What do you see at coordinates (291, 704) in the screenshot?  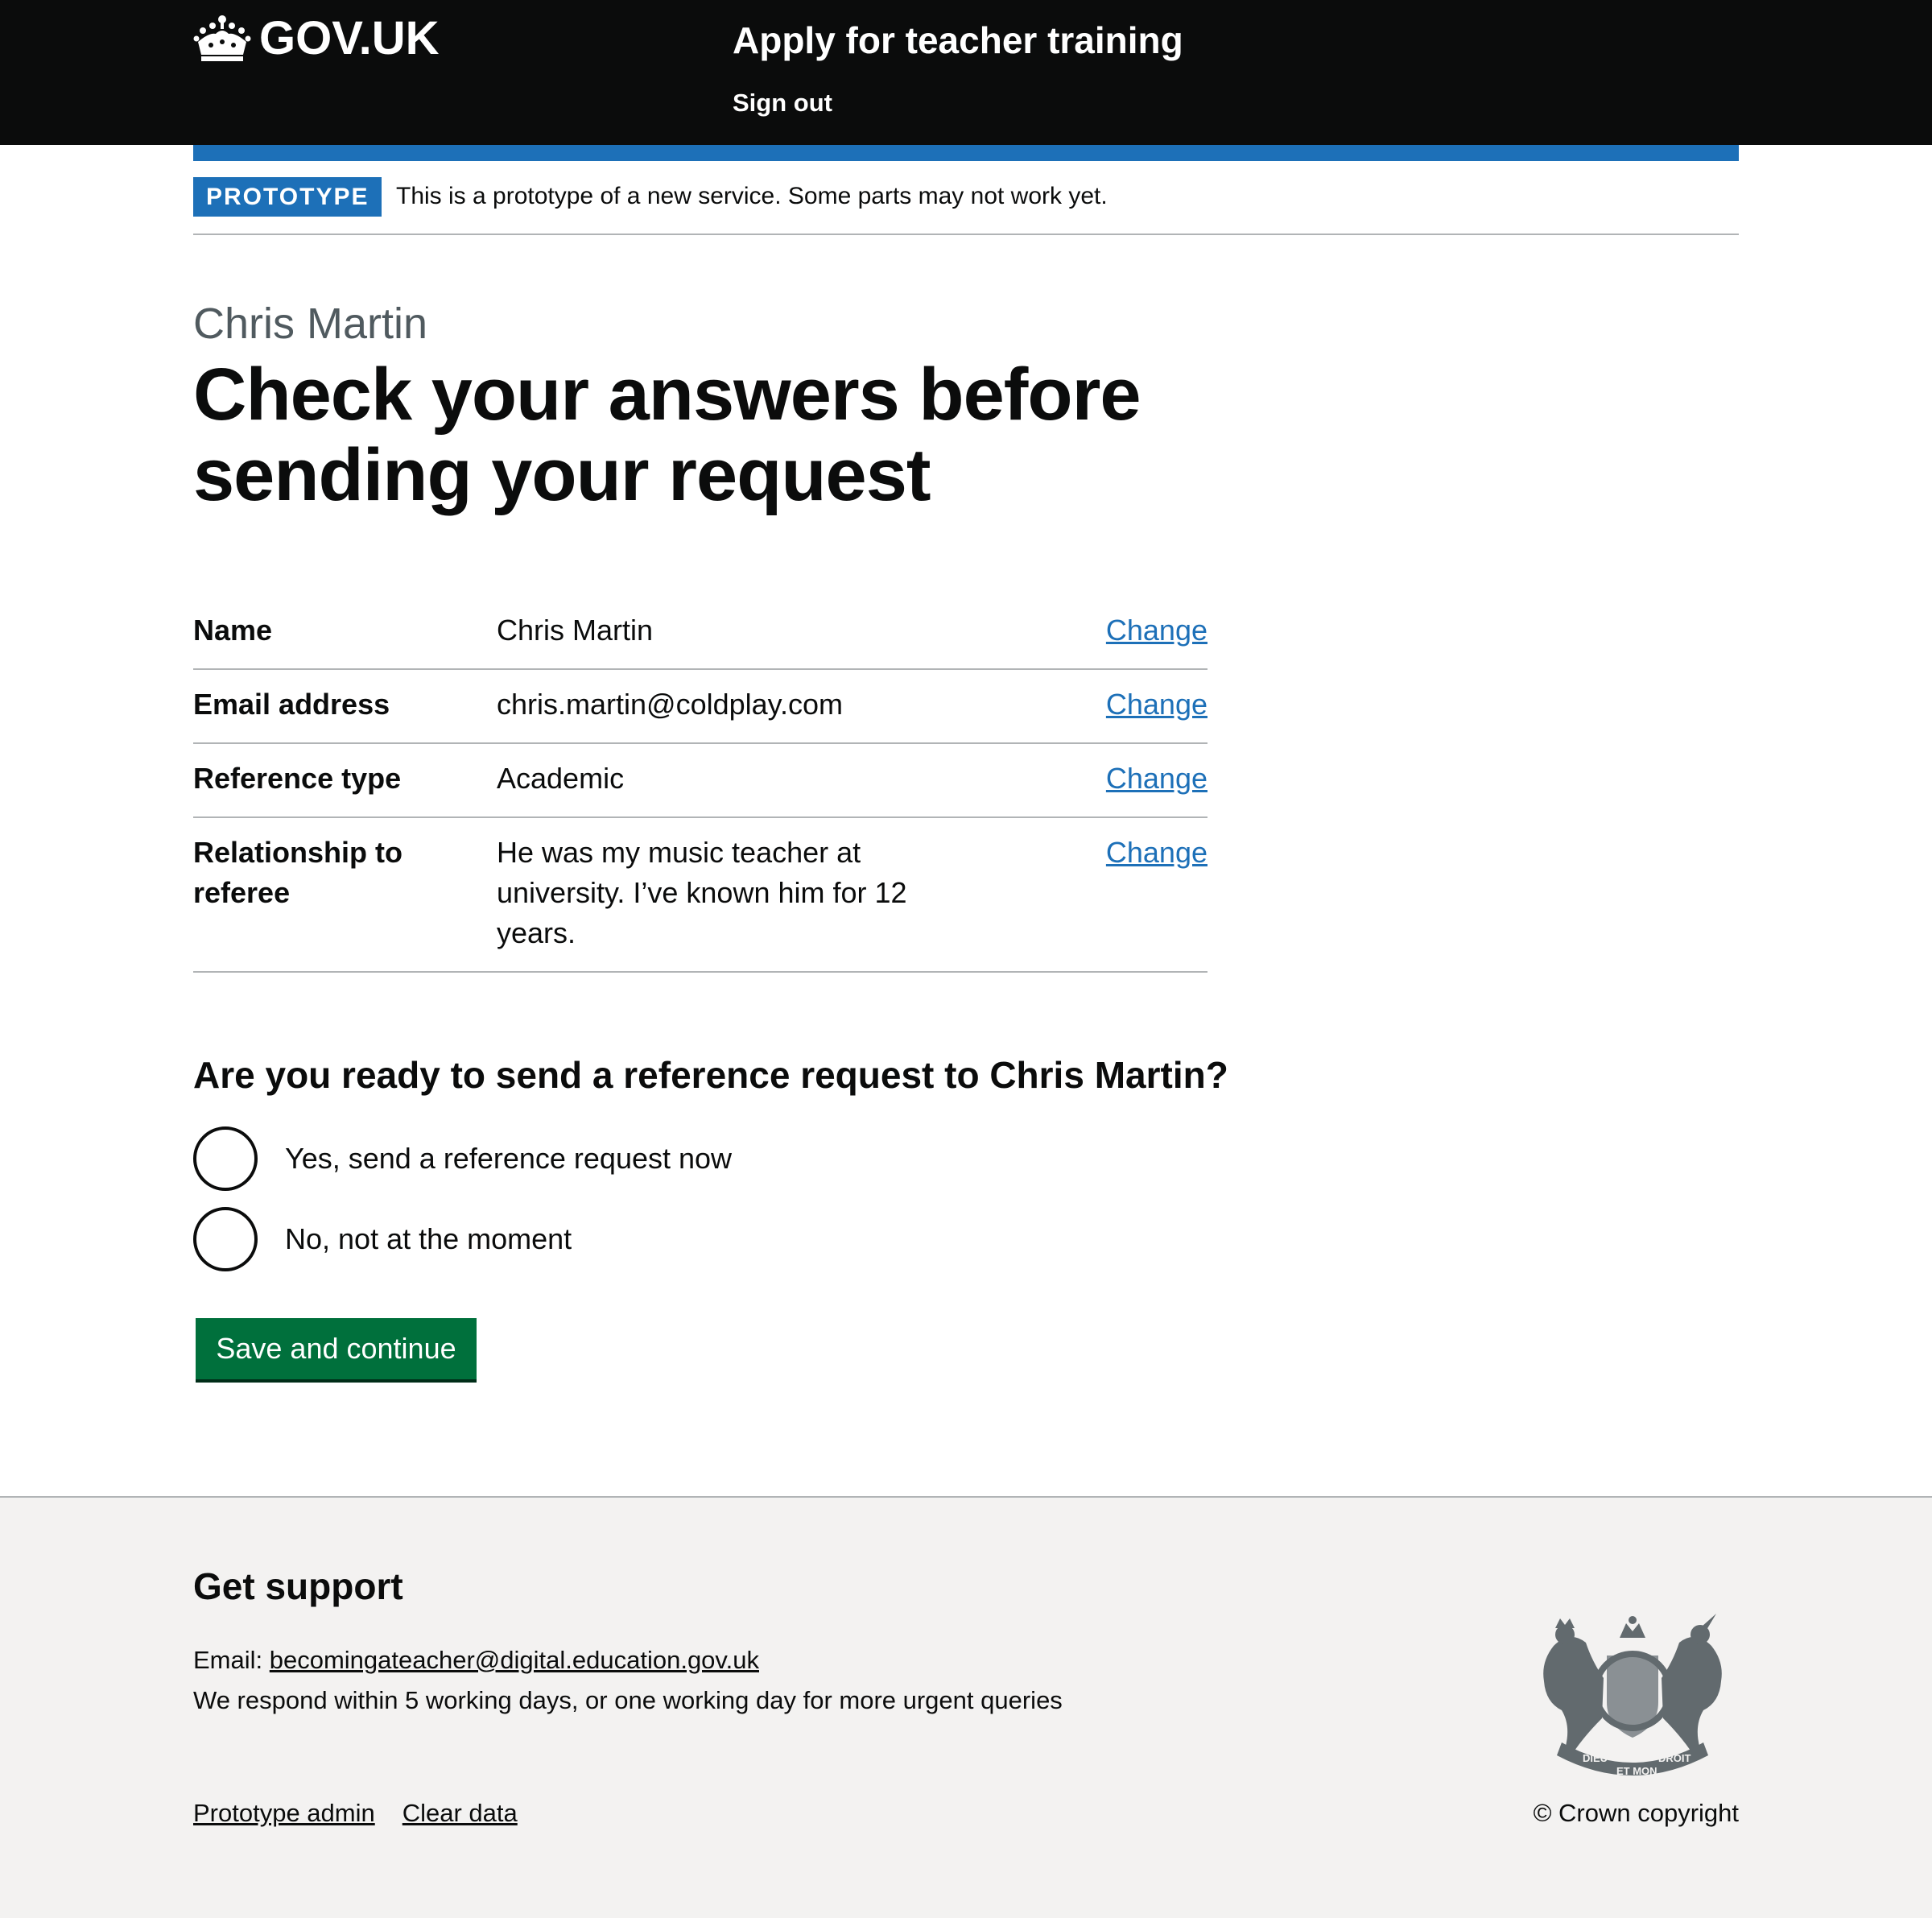 I see `summary-key: Email address` at bounding box center [291, 704].